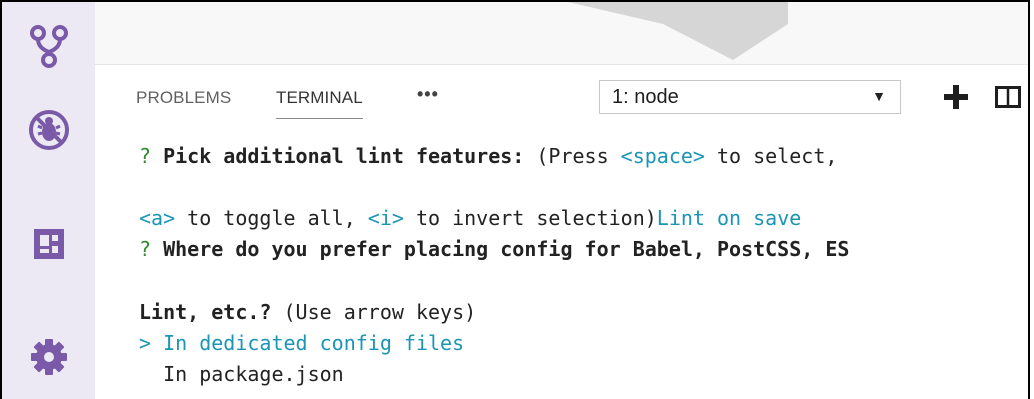 This screenshot has height=399, width=1034. I want to click on terminal-select-value: 1: node, so click(645, 97).